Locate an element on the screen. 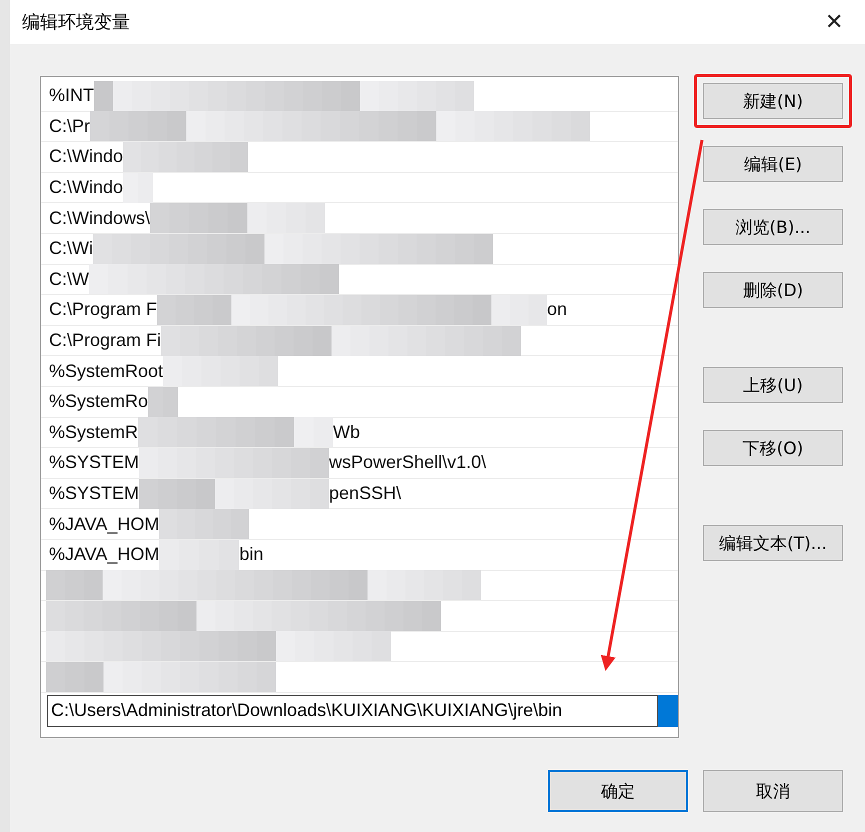 This screenshot has height=832, width=865. list-item: %JAVA_HOM is located at coordinates (359, 524).